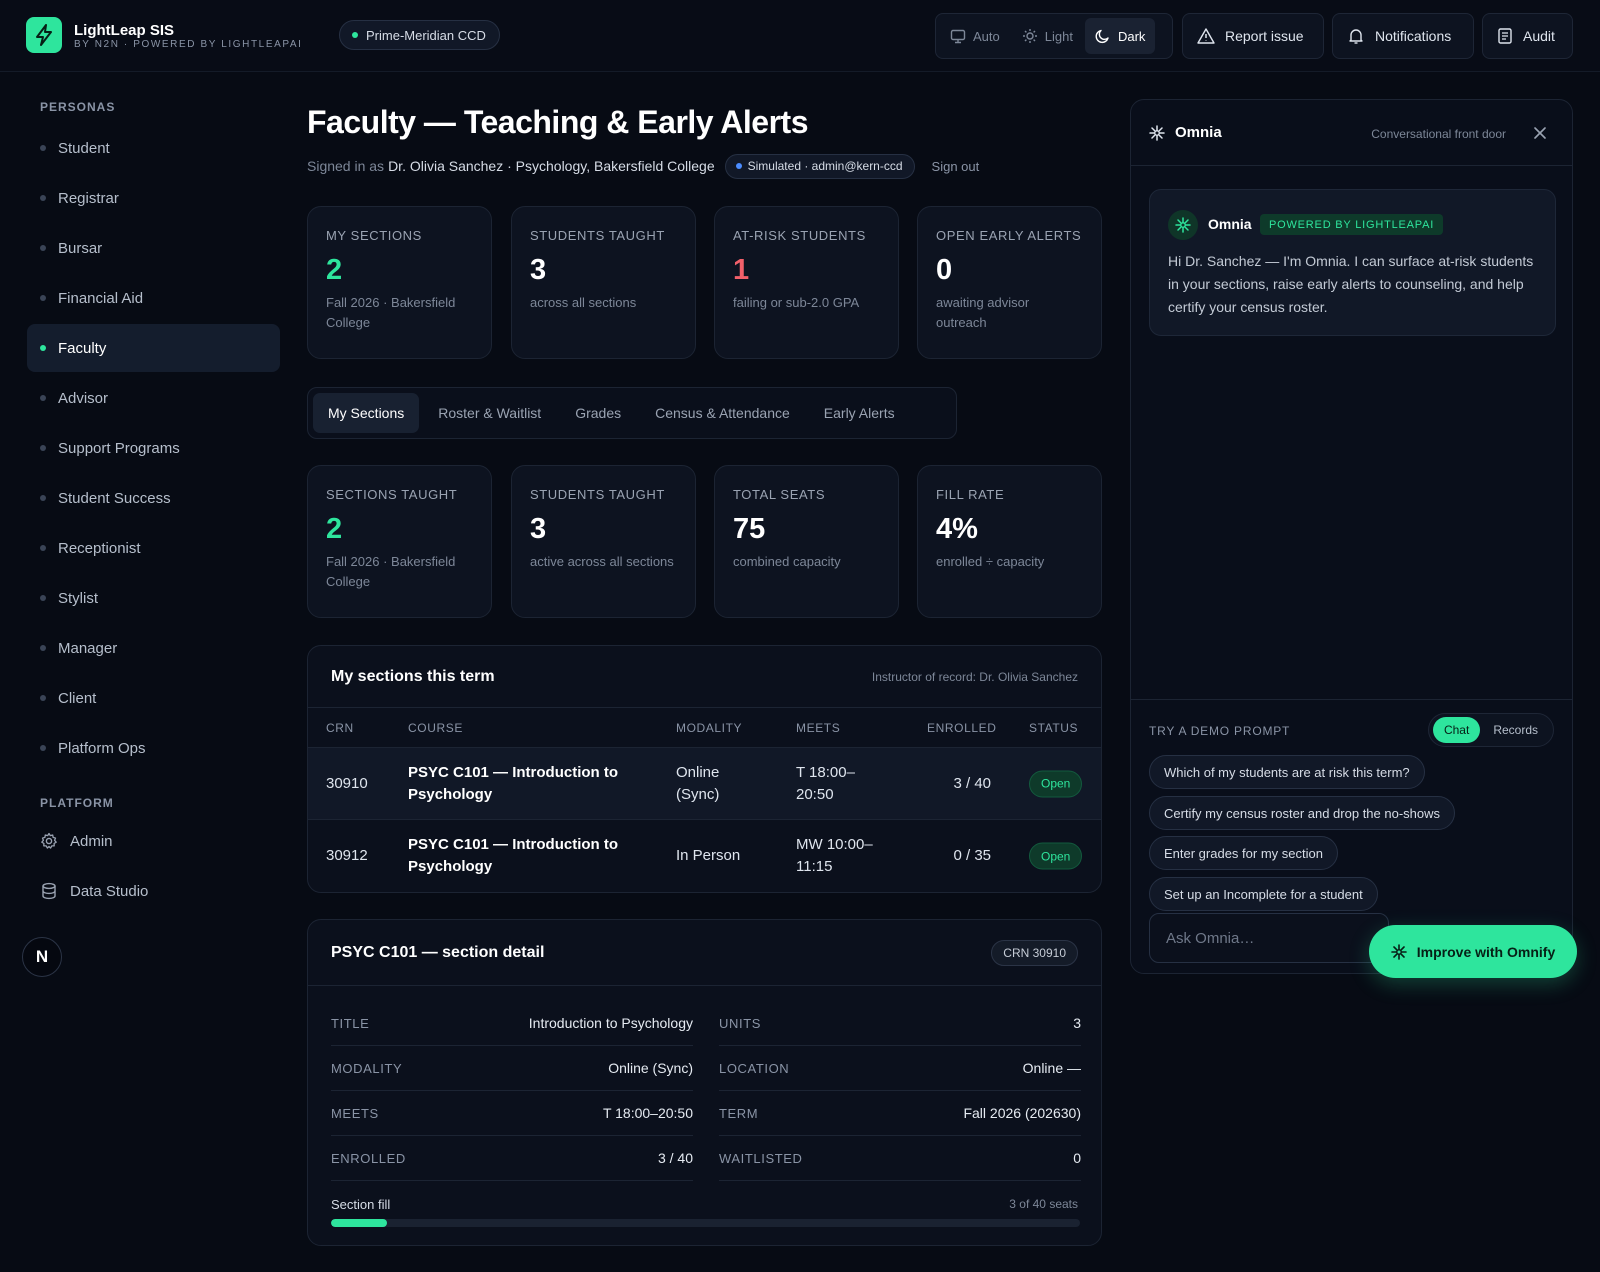  I want to click on sidebar-item-financial-aid: Financial Aid, so click(153, 298).